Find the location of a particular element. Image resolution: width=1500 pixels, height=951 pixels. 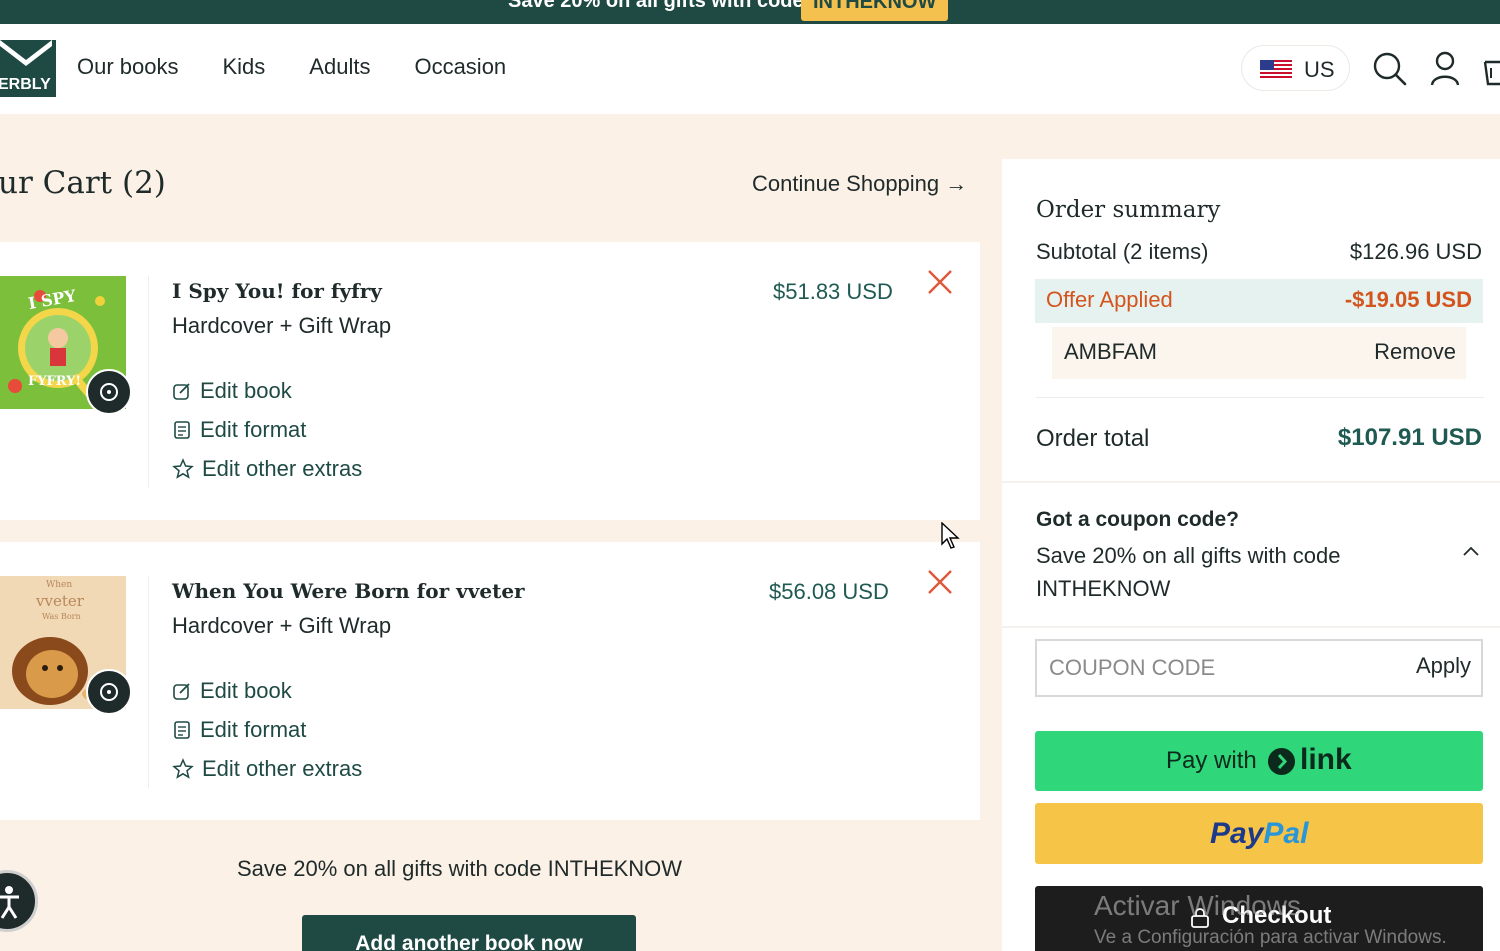

item-price: $56.08 USD is located at coordinates (829, 591).